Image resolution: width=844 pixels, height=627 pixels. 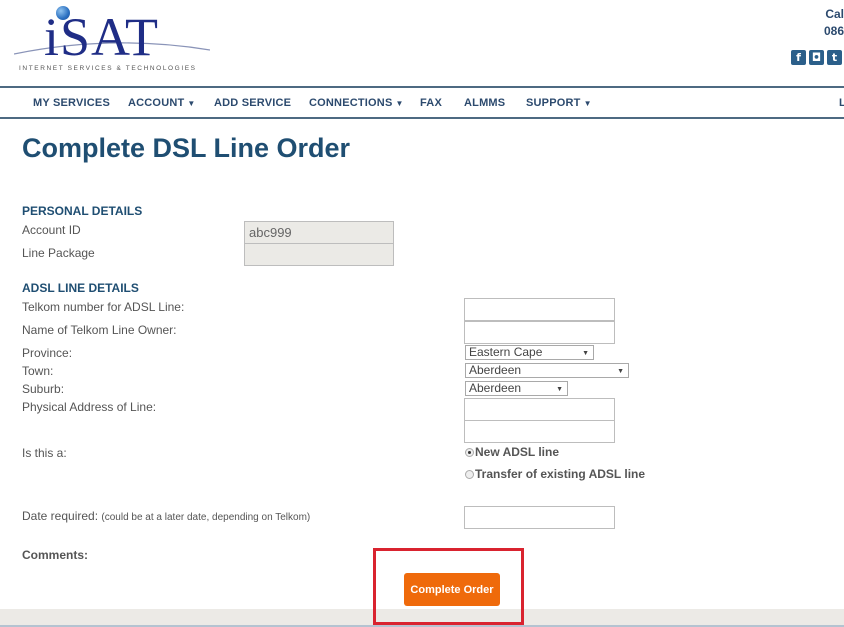 I want to click on nav-almms: ALMMS, so click(x=484, y=103).